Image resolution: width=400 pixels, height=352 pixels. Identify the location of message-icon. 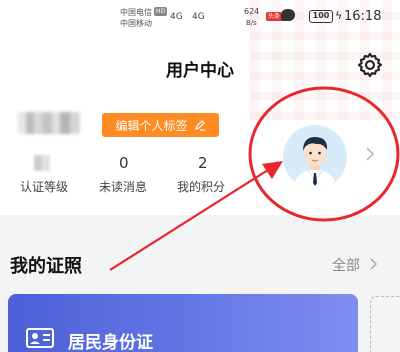
(288, 15).